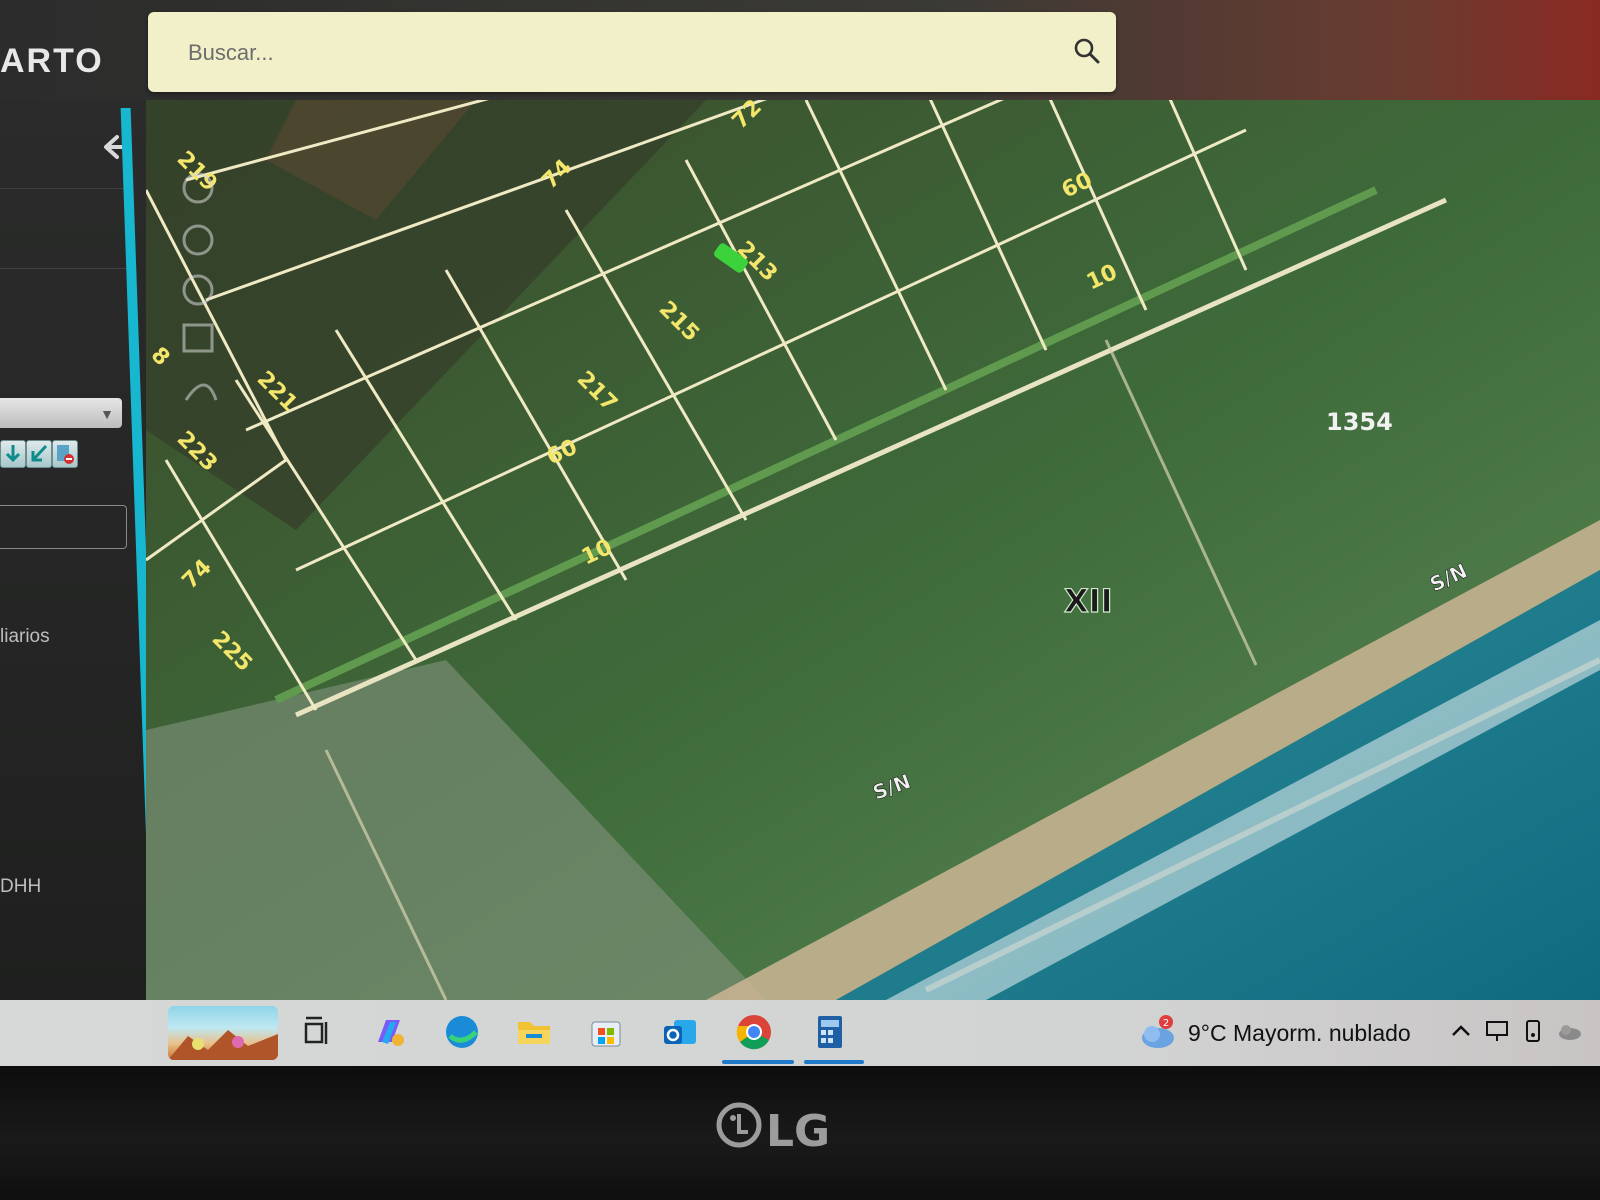 The width and height of the screenshot is (1600, 1200). I want to click on app-header: ARTO, so click(800, 50).